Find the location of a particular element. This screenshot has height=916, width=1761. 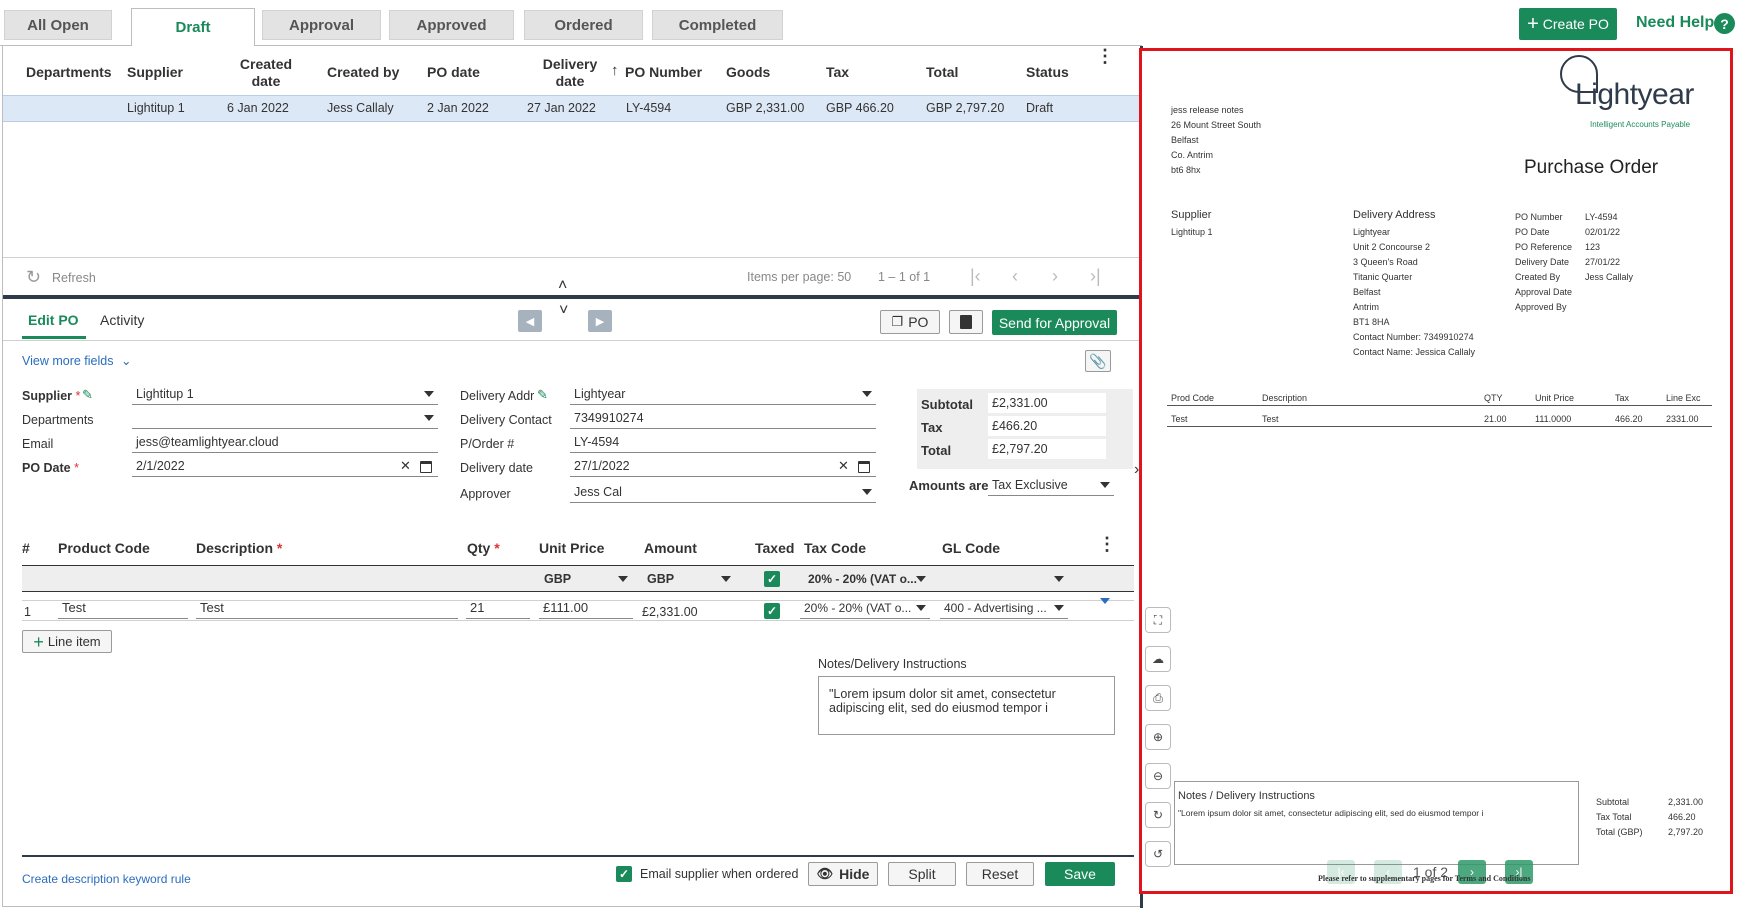

approver-select: Jess Cal is located at coordinates (723, 492).